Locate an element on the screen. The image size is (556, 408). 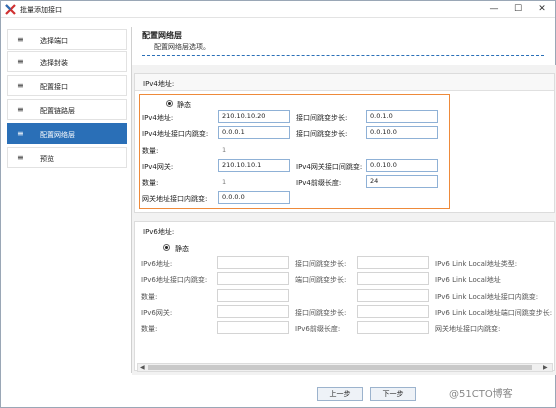
ipv6-group-header: IPv6地址: is located at coordinates (344, 230).